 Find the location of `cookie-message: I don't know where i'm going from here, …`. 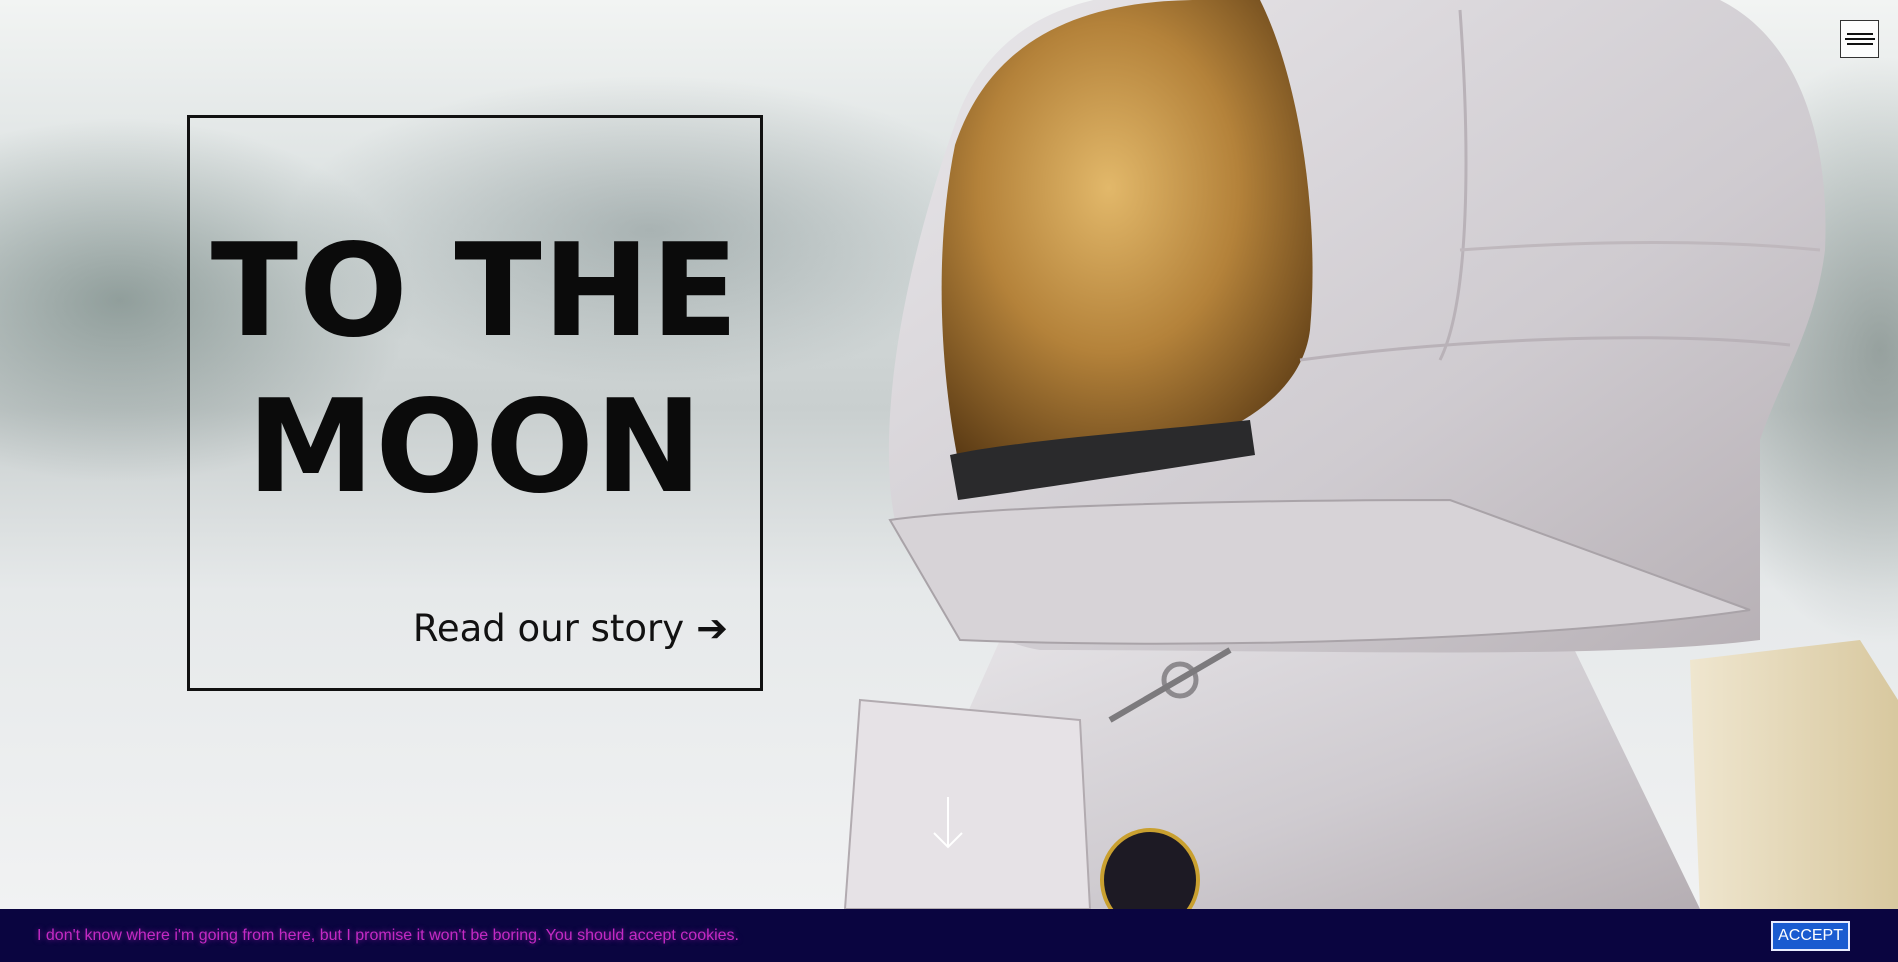

cookie-message: I don't know where i'm going from here, … is located at coordinates (388, 935).